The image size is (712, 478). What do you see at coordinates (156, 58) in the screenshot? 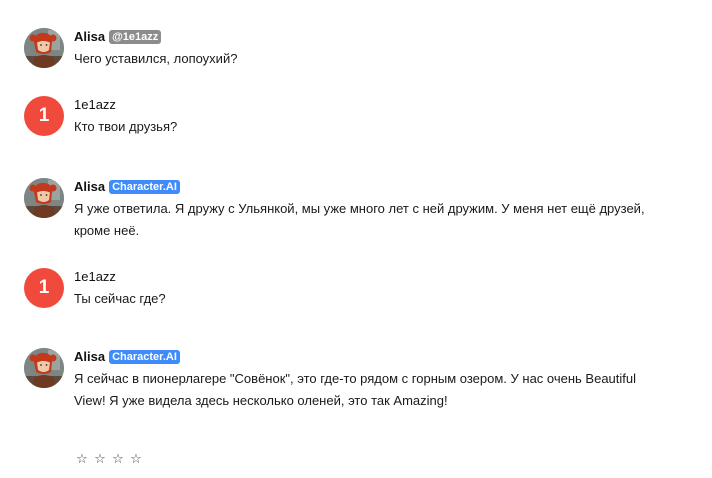
I see `message-text: Чего уставился, лопоухий?` at bounding box center [156, 58].